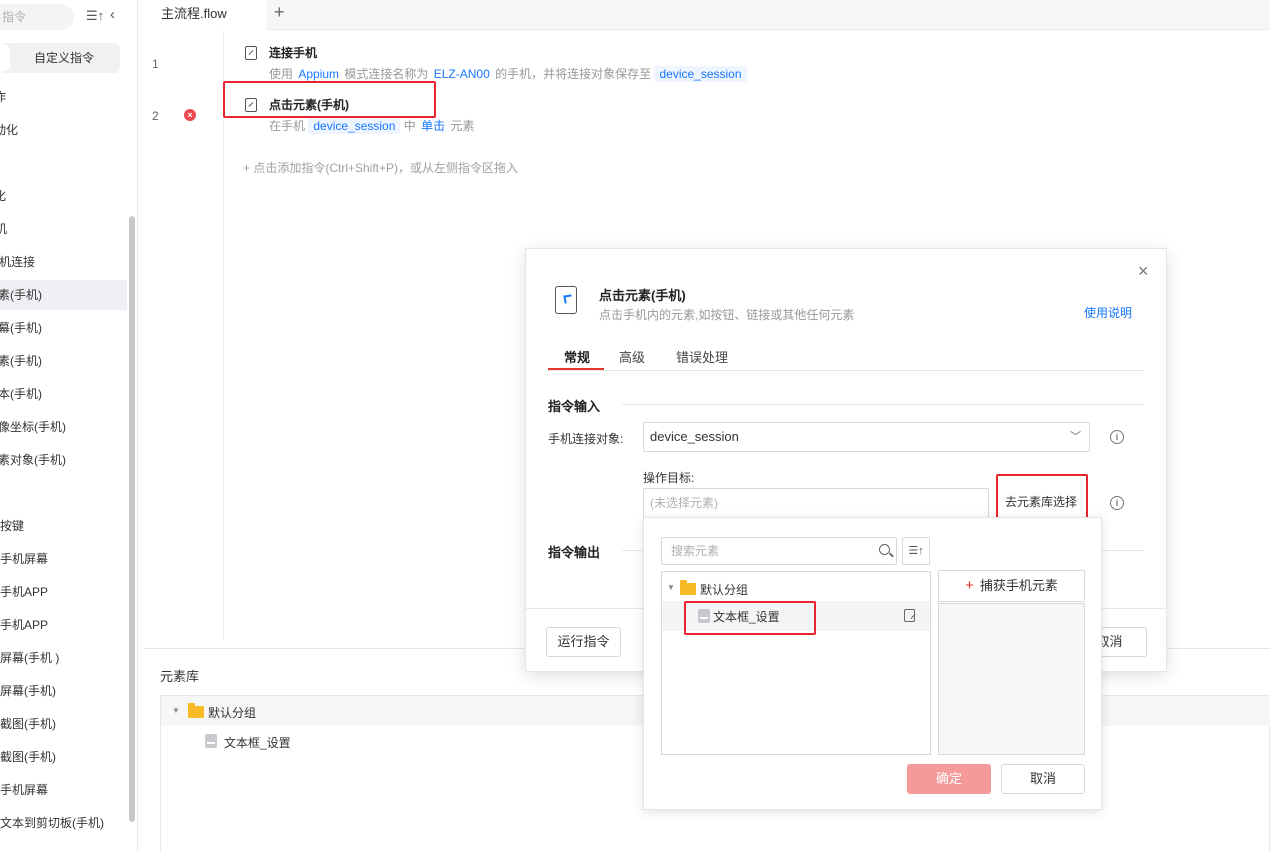 This screenshot has height=851, width=1270. I want to click on output-section-title: 指令输出, so click(574, 552).